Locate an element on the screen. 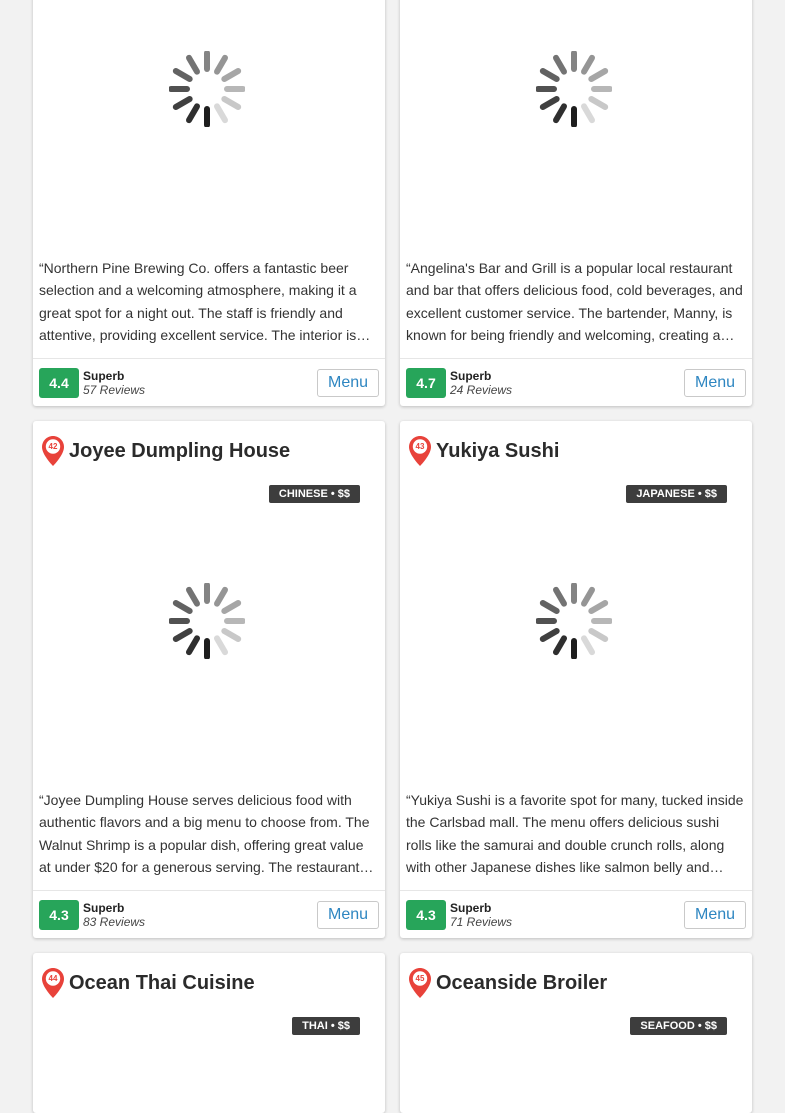 The height and width of the screenshot is (1113, 785). review-count: 83 Reviews is located at coordinates (114, 922).